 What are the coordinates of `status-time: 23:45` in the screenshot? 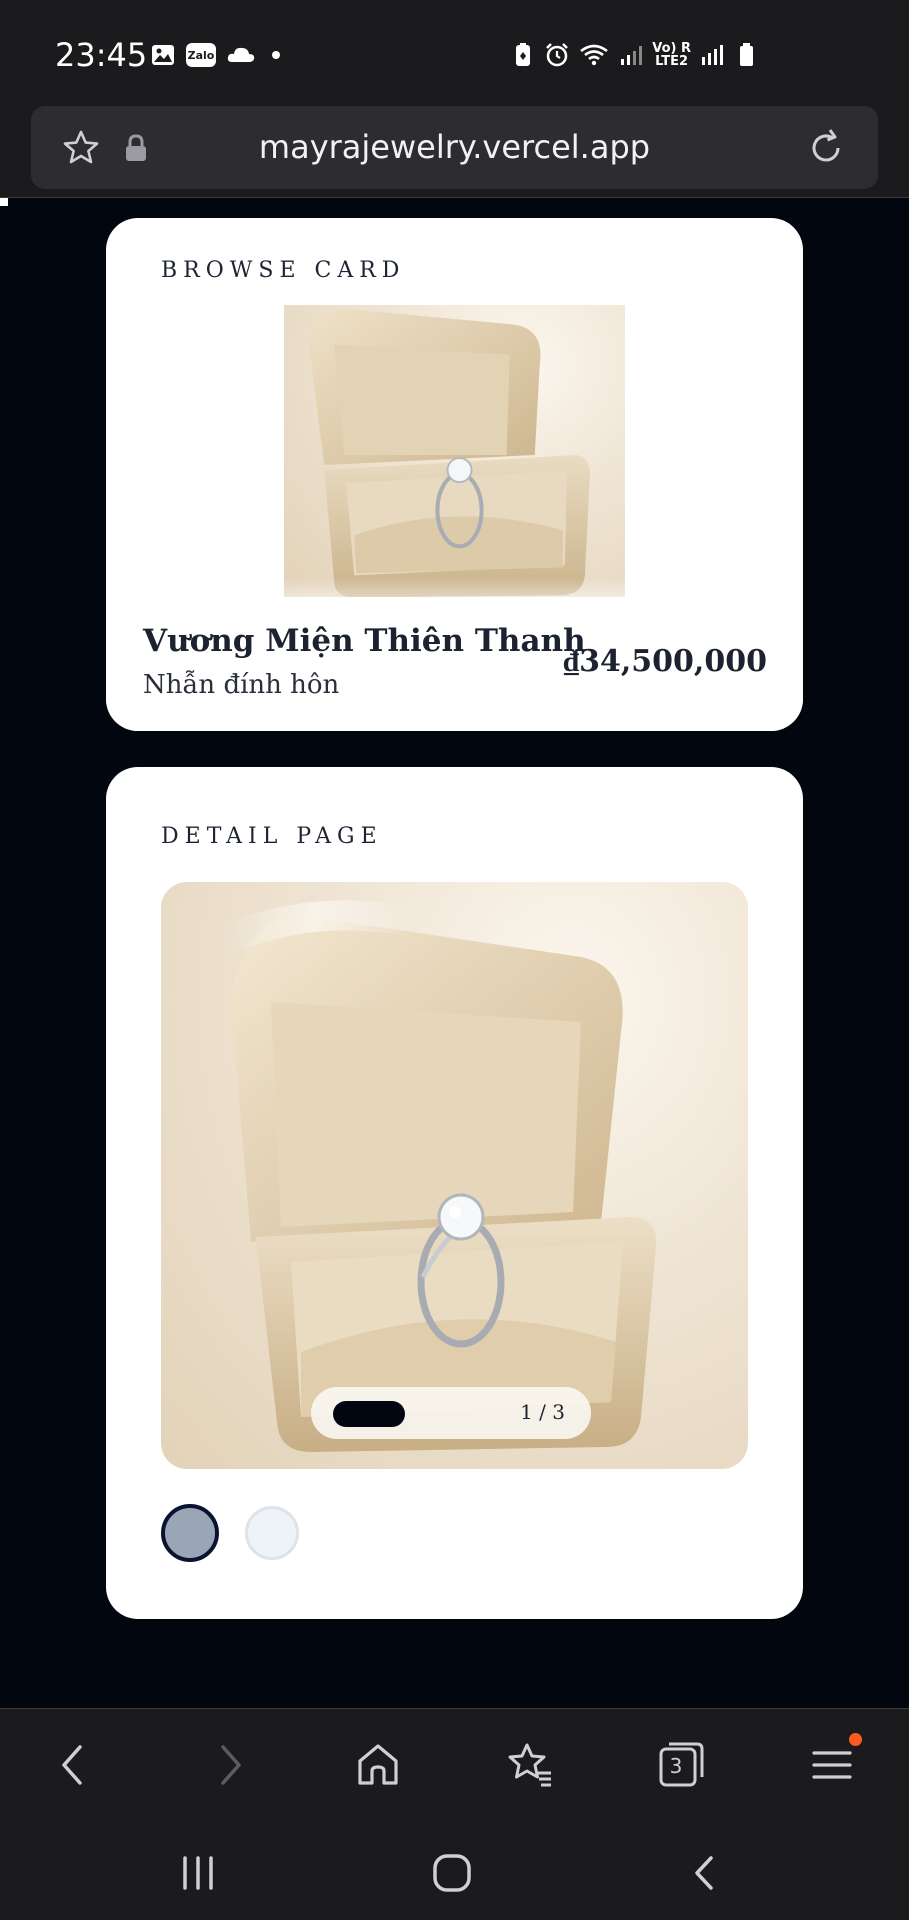 It's located at (101, 55).